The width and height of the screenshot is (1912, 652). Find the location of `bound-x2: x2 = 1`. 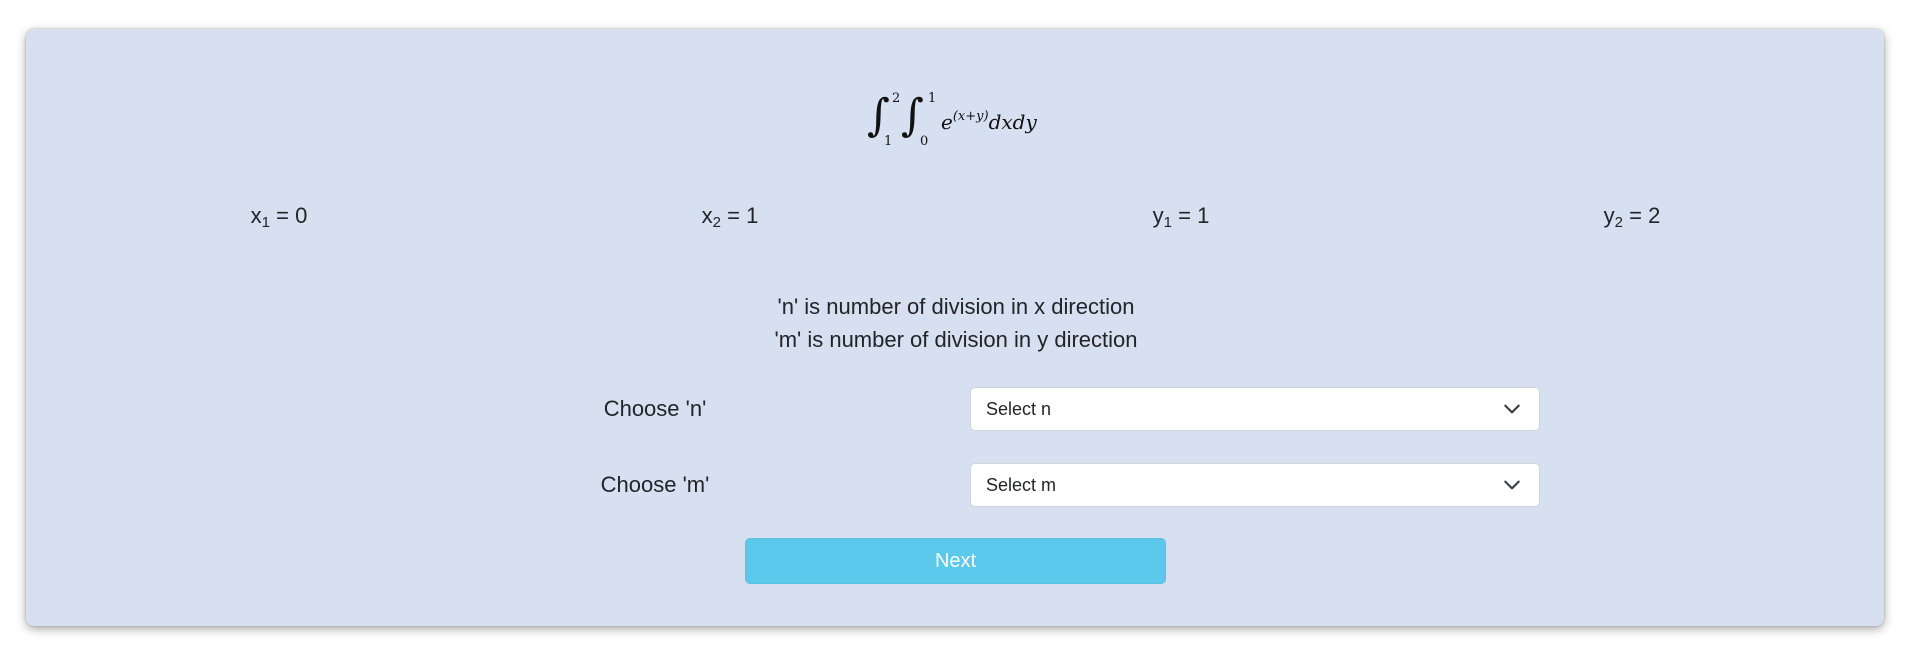

bound-x2: x2 = 1 is located at coordinates (730, 217).